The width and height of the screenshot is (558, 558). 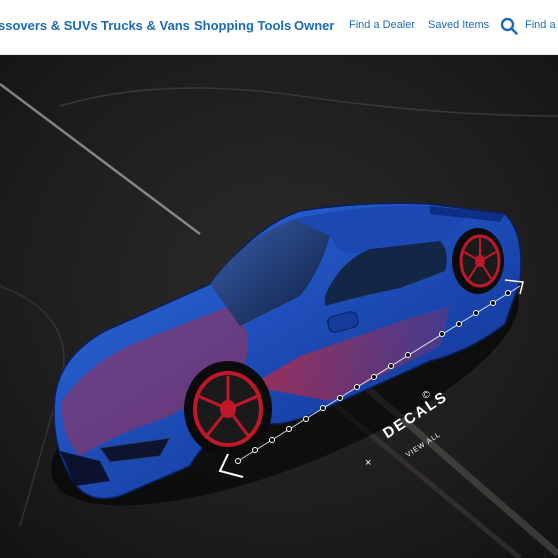 What do you see at coordinates (49, 25) in the screenshot?
I see `nav-crossovers-suvs: ssovers & SUVs` at bounding box center [49, 25].